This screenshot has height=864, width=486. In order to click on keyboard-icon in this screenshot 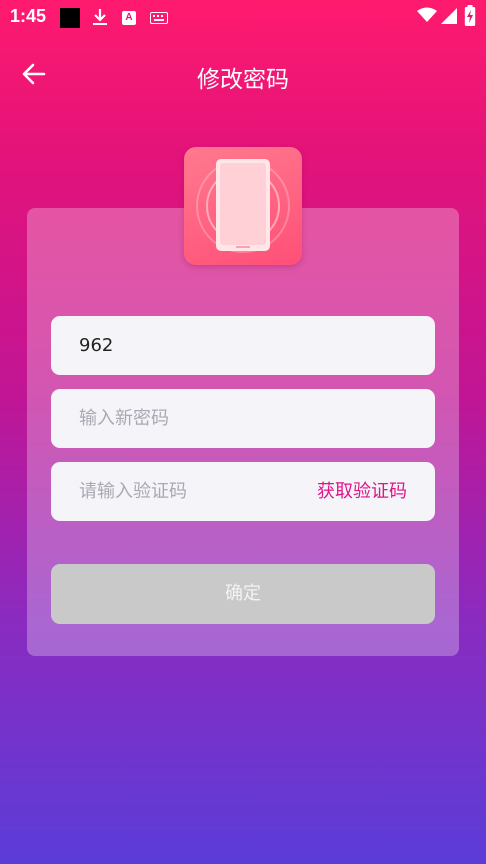, I will do `click(159, 18)`.